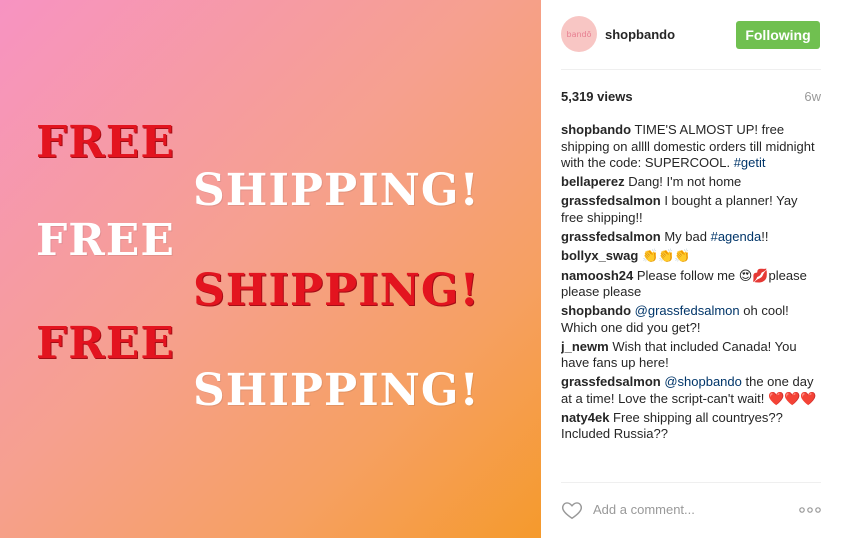  I want to click on promo-line-5: FREE, so click(105, 343).